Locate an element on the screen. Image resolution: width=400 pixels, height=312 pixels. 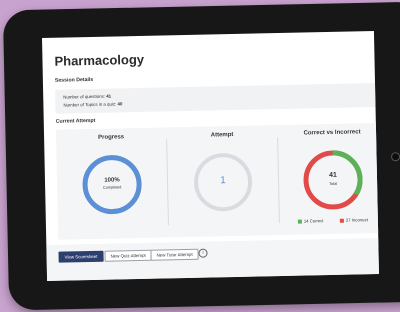
topics-label: Number of Topics in a quiz: is located at coordinates (90, 104).